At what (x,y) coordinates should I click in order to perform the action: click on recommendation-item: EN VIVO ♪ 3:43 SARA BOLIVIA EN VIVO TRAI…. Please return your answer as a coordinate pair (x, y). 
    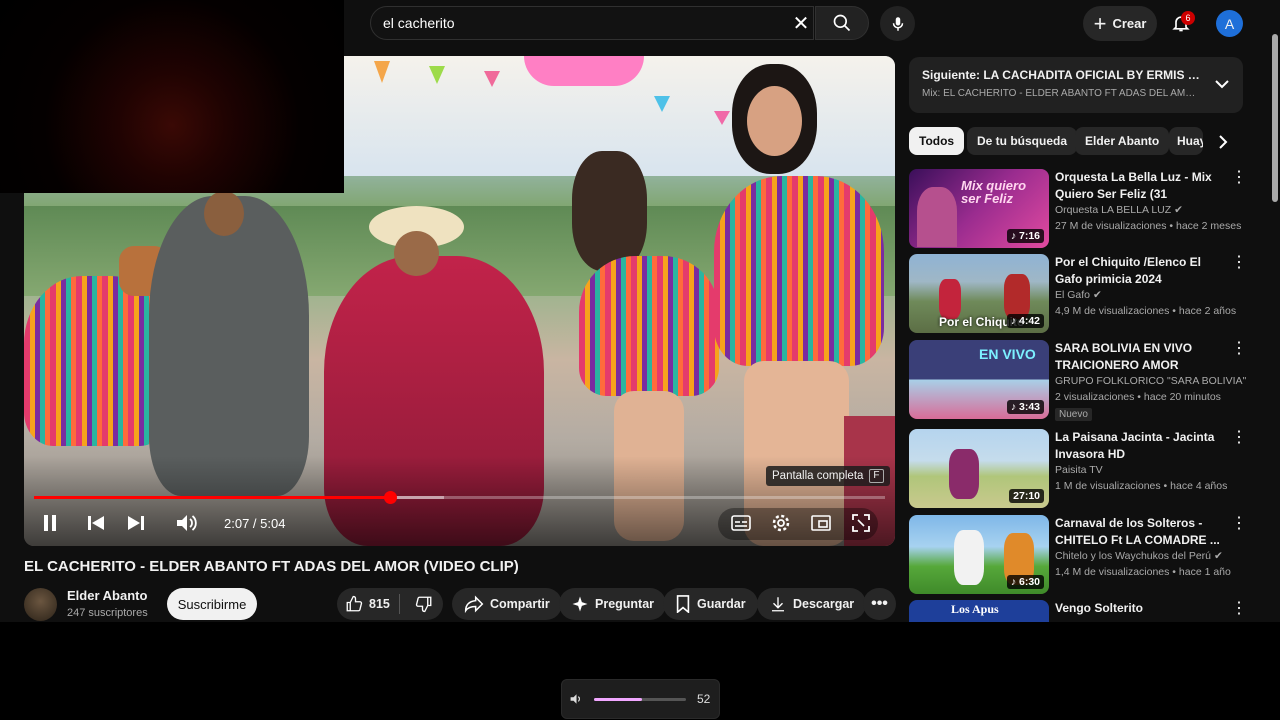
    Looking at the image, I should click on (1078, 380).